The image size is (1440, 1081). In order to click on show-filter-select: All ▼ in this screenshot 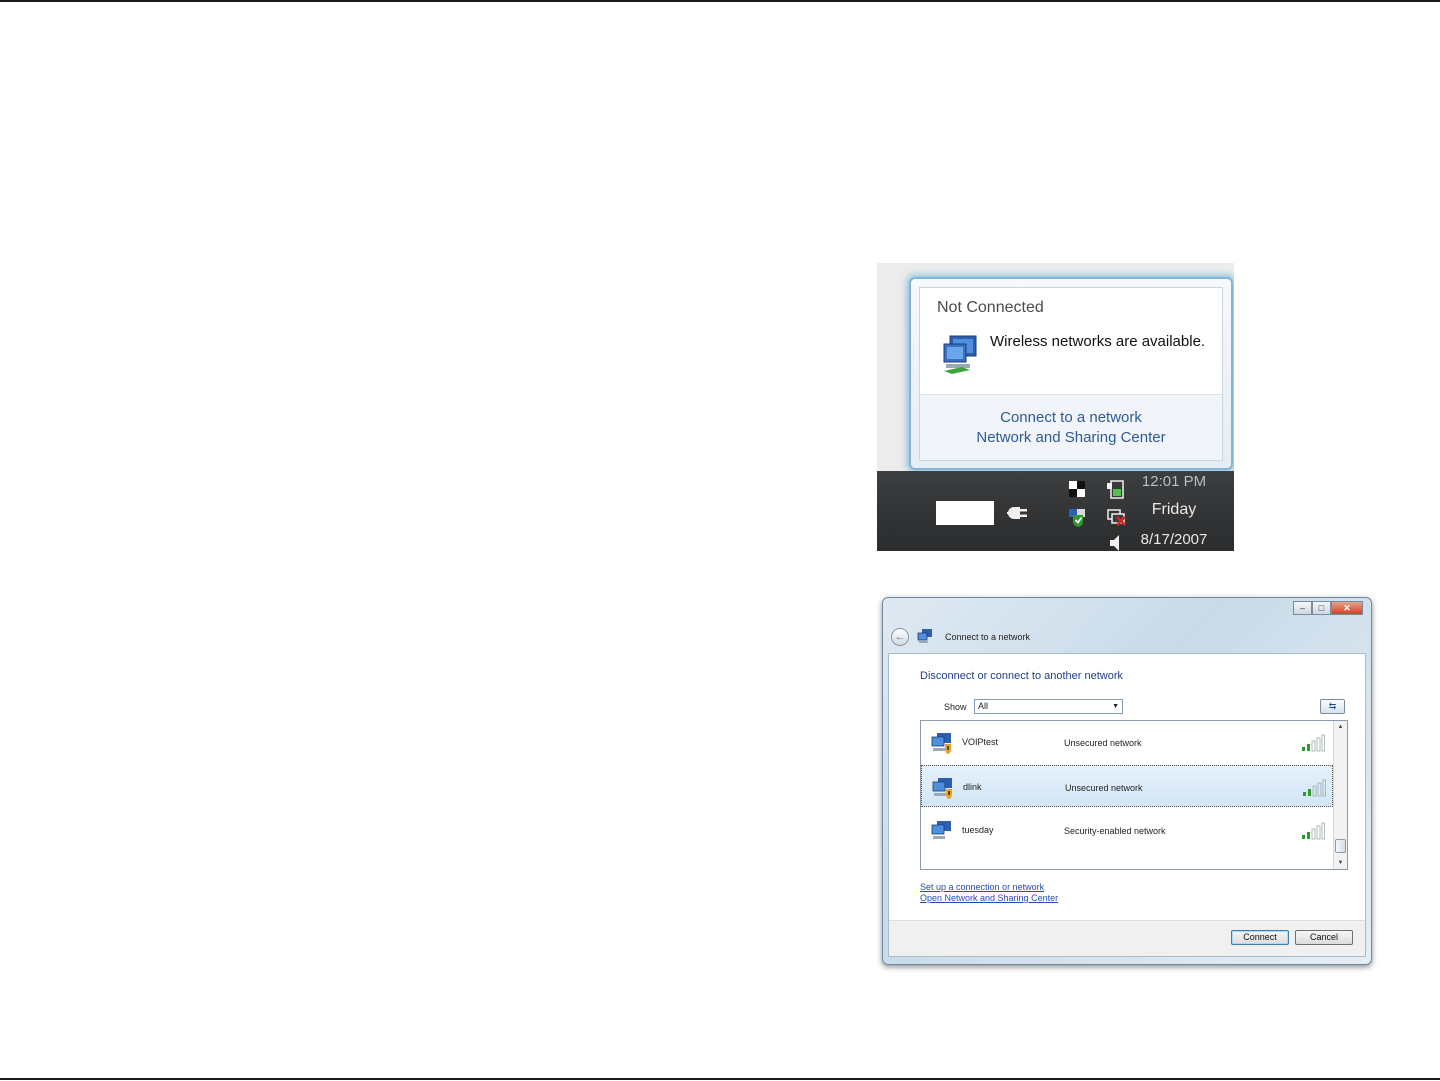, I will do `click(1048, 706)`.